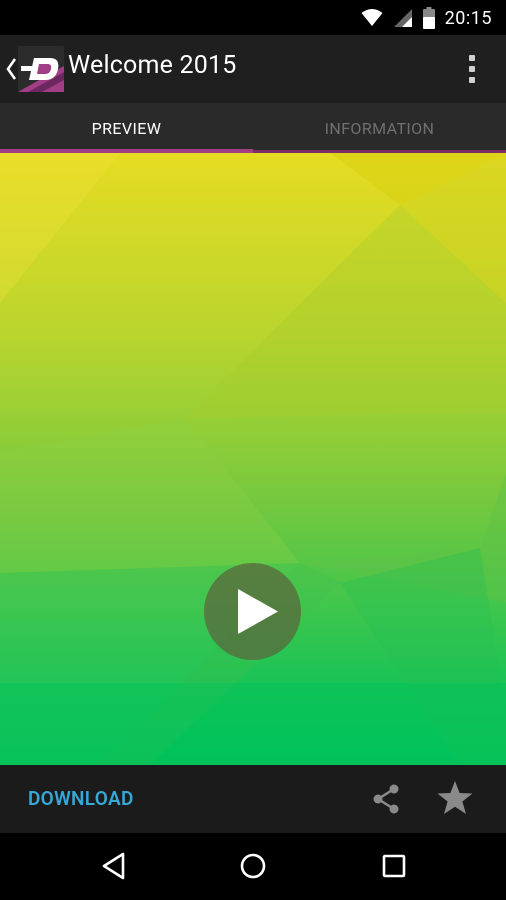 The height and width of the screenshot is (900, 506). I want to click on cell-signal-icon, so click(402, 18).